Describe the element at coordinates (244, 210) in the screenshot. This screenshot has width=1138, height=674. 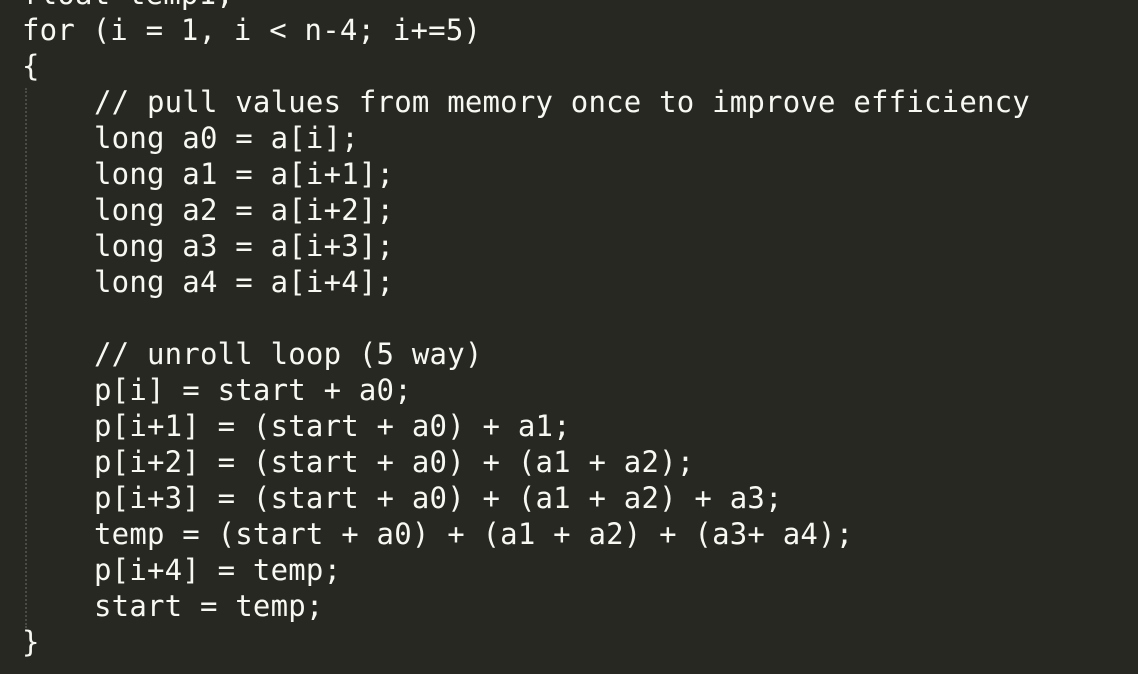
I see `code-line-text: long a2 = a[i+2];` at that location.